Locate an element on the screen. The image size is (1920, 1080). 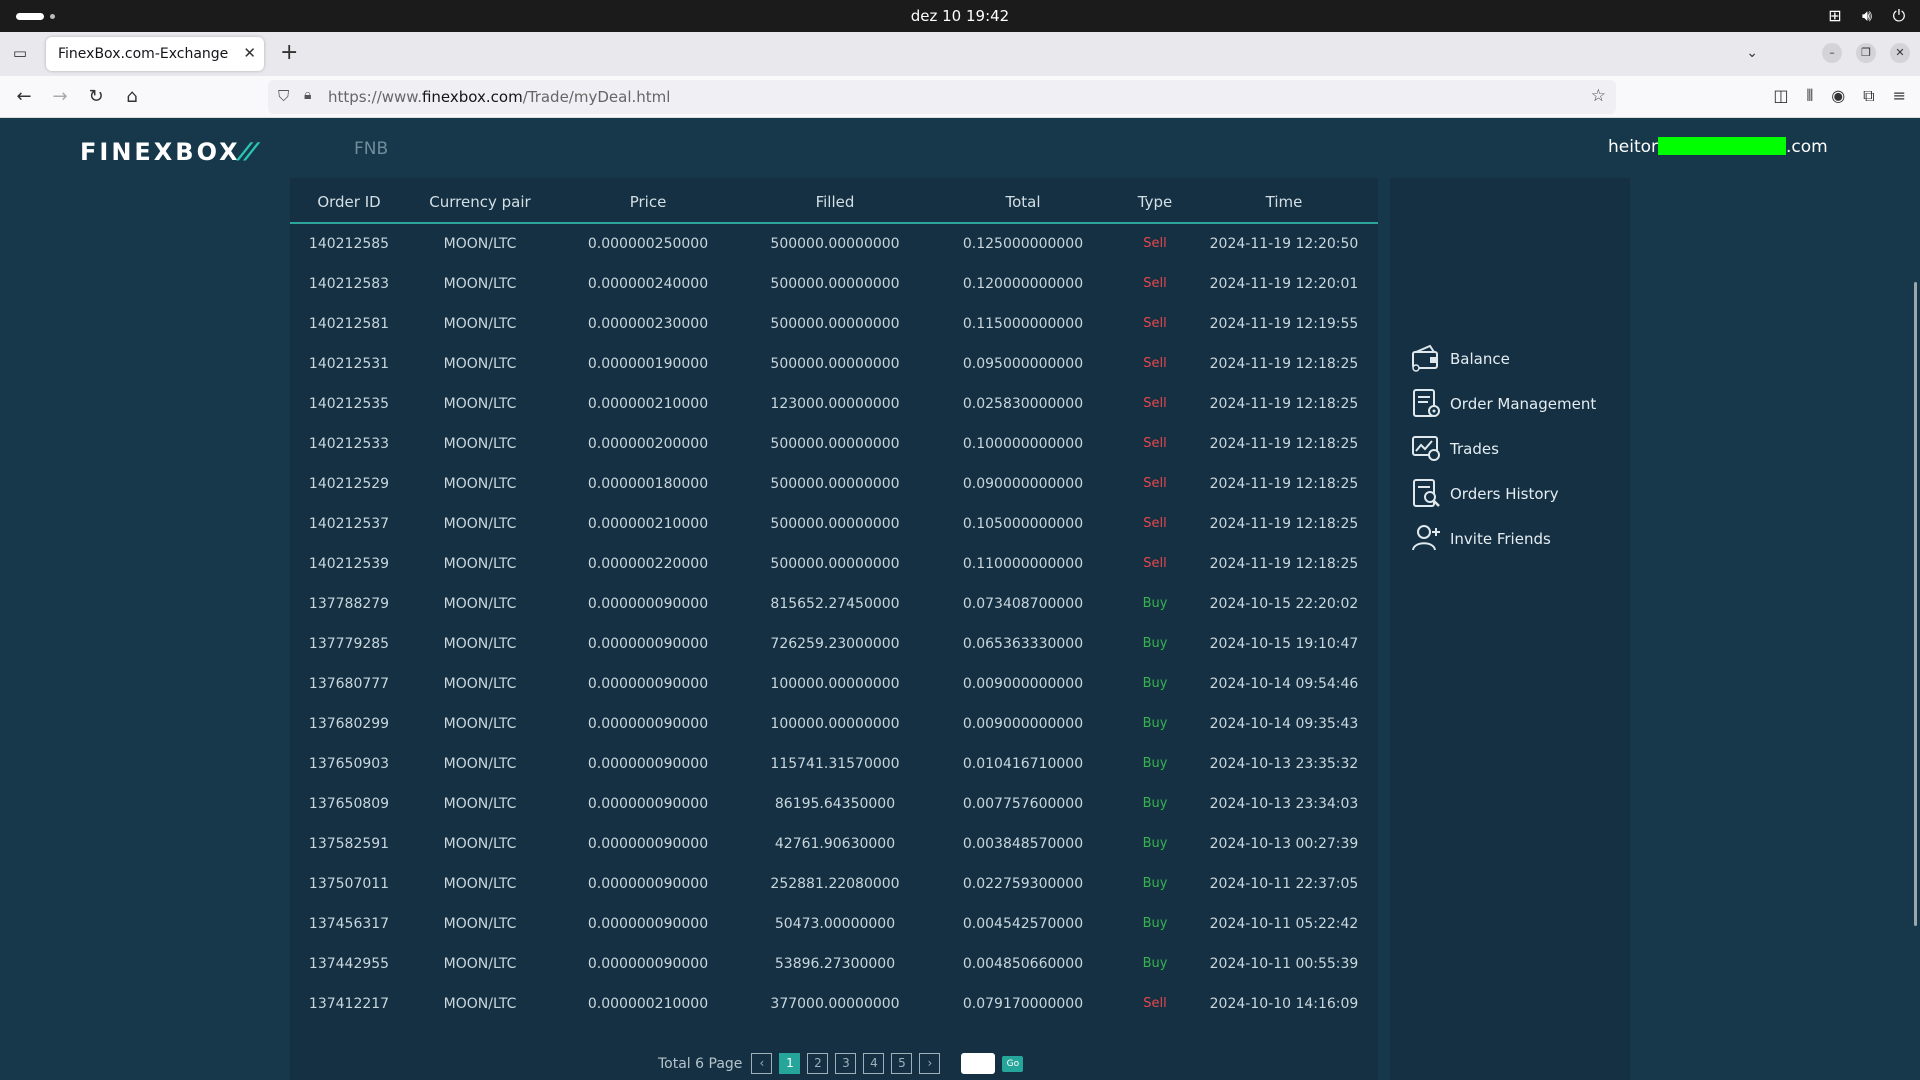
extensions-icon: ⧉ is located at coordinates (1868, 96).